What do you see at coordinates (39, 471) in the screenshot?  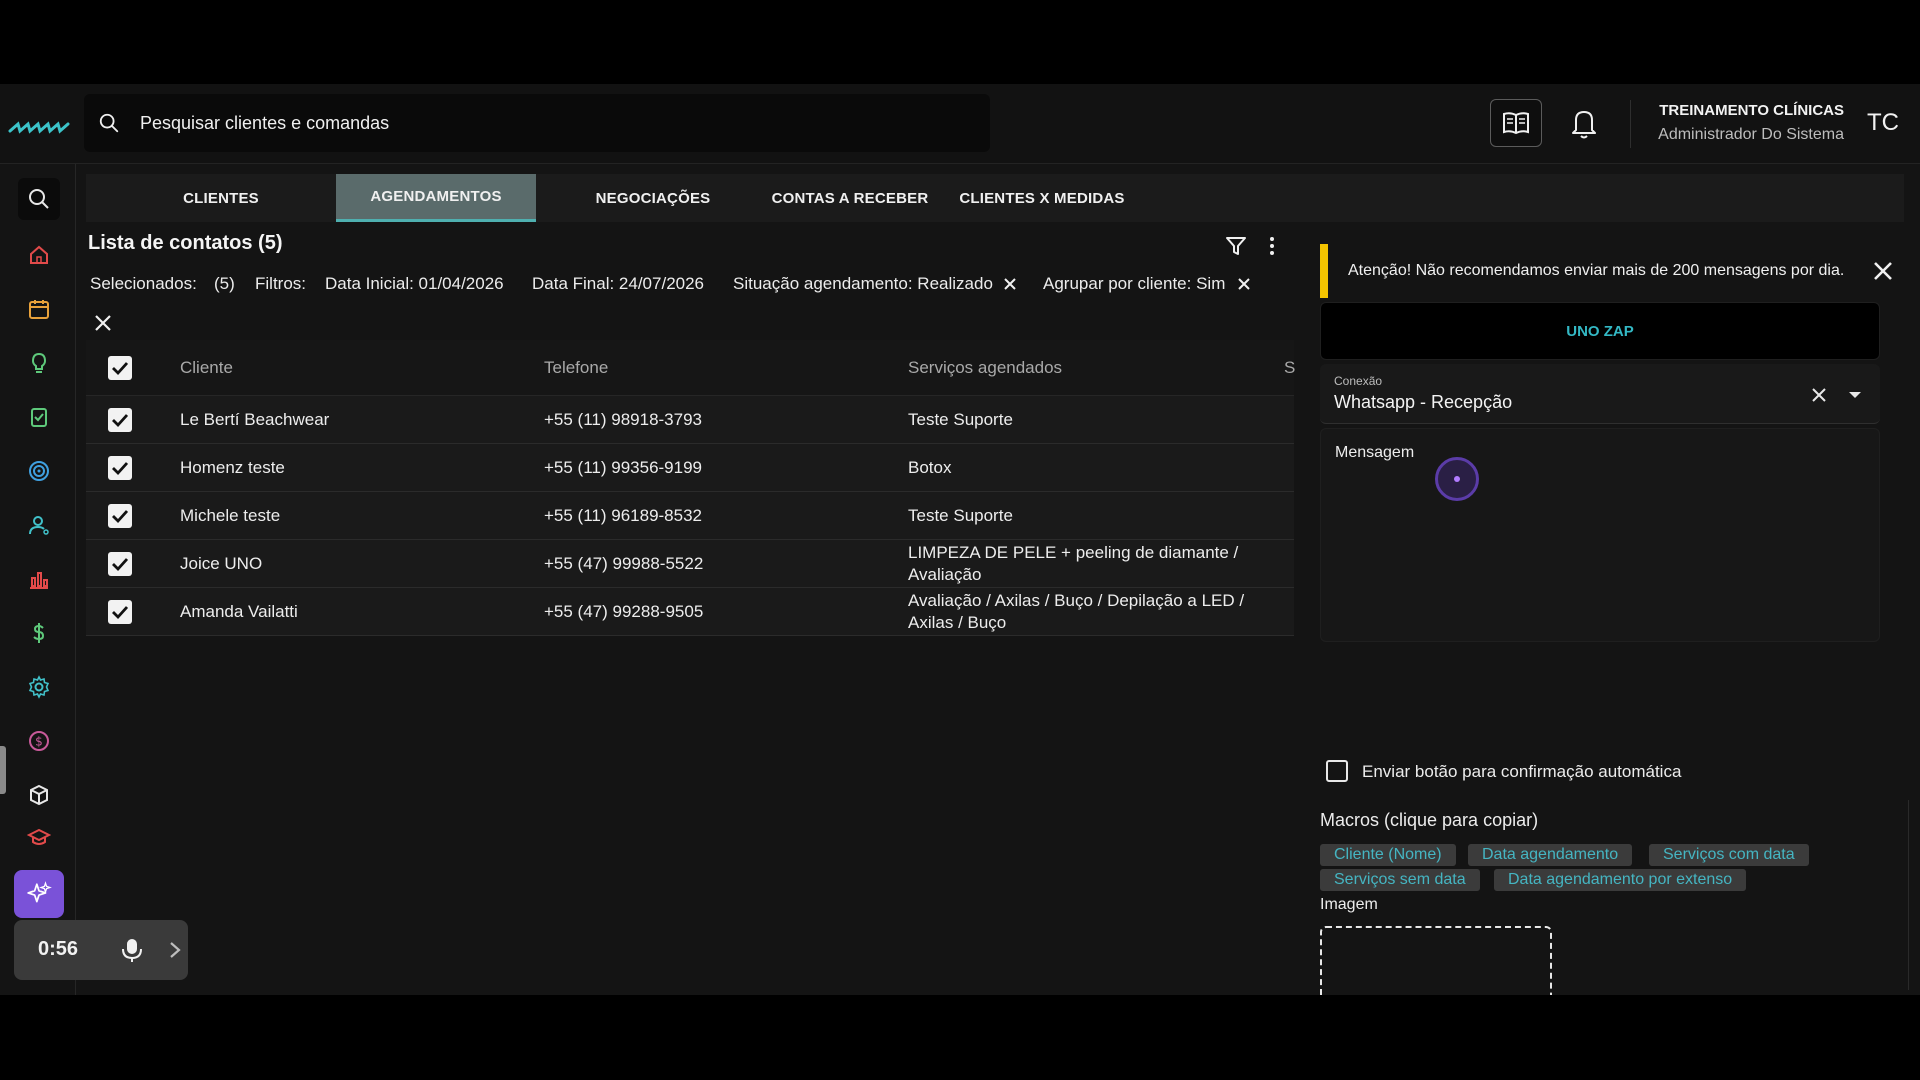 I see `sidebar-item-goals` at bounding box center [39, 471].